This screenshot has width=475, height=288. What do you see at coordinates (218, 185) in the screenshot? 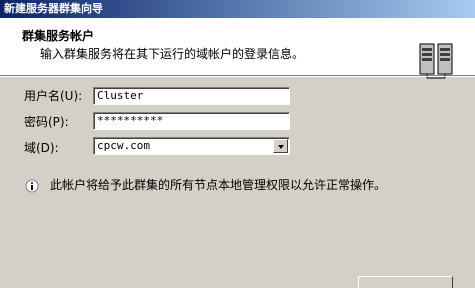
I see `info-text: 此帐户将给予此群集的所有节点本地管理权限以允许正常操作。` at bounding box center [218, 185].